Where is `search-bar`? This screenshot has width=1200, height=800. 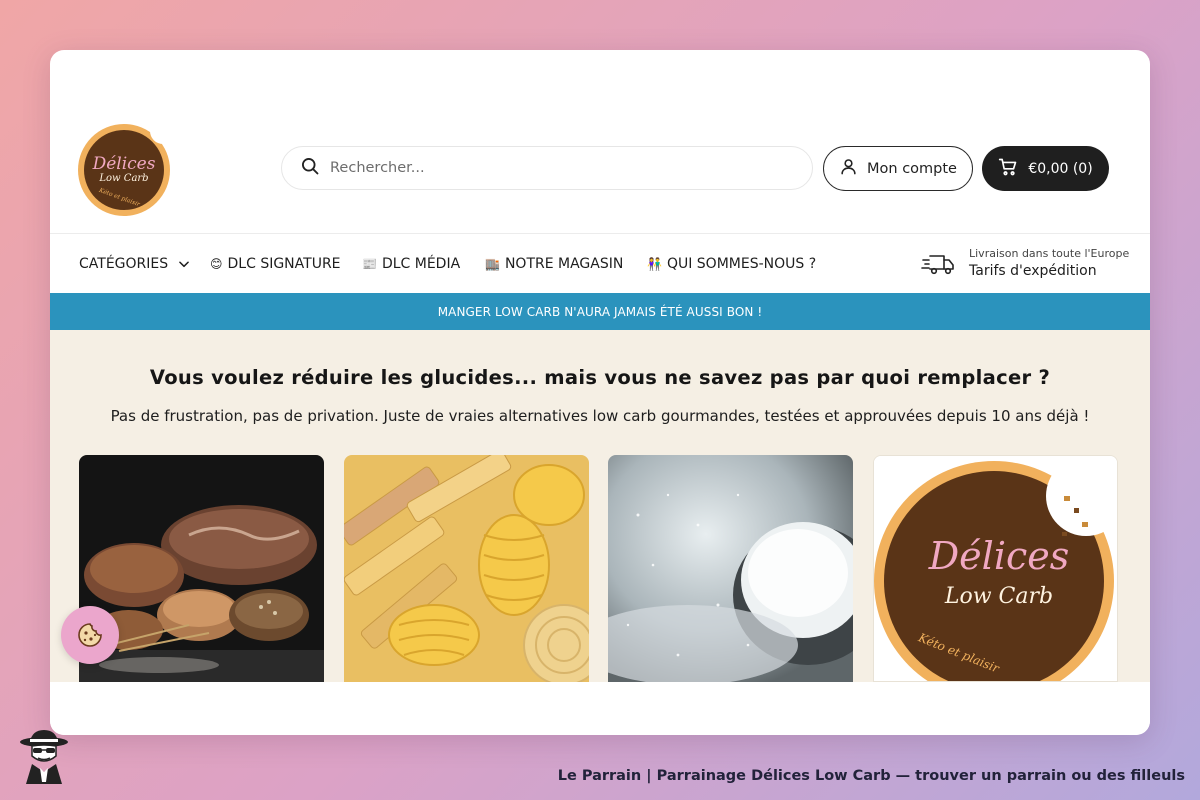 search-bar is located at coordinates (547, 168).